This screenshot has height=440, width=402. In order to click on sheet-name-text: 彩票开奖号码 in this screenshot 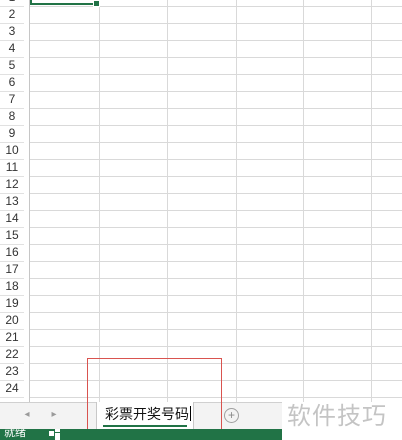, I will do `click(147, 414)`.